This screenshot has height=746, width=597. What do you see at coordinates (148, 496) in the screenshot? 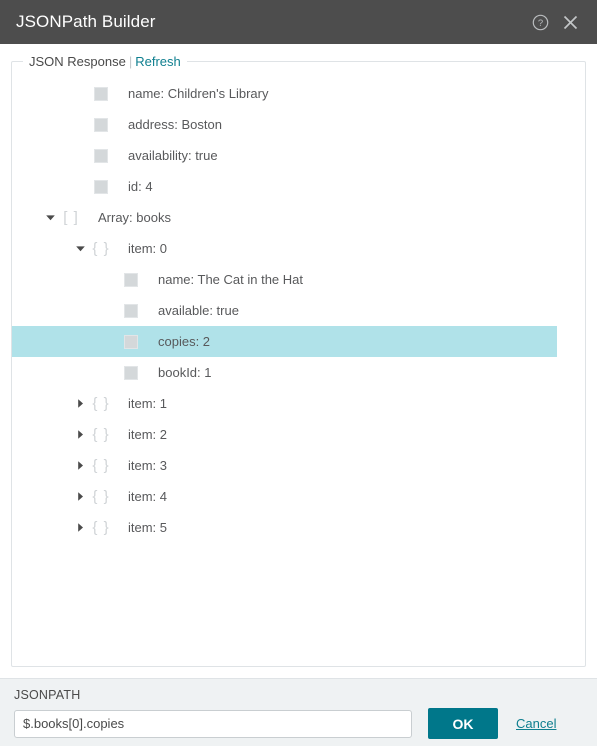
I see `tree-row-label: item: 4` at bounding box center [148, 496].